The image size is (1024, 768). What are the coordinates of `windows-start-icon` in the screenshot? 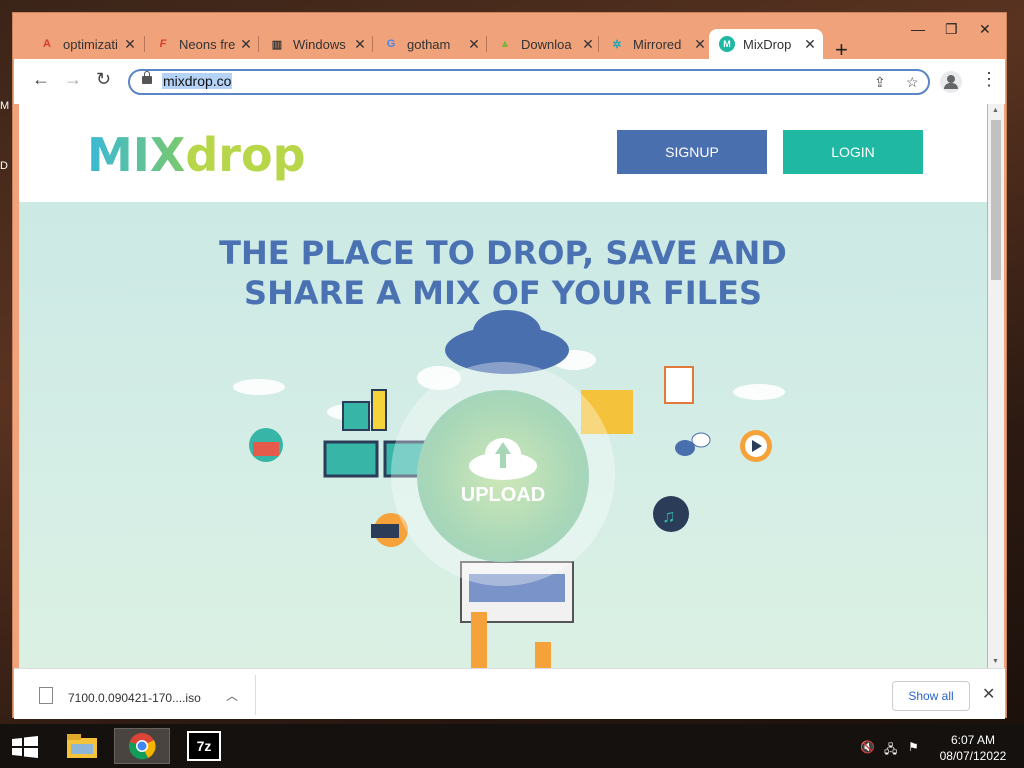 It's located at (25, 747).